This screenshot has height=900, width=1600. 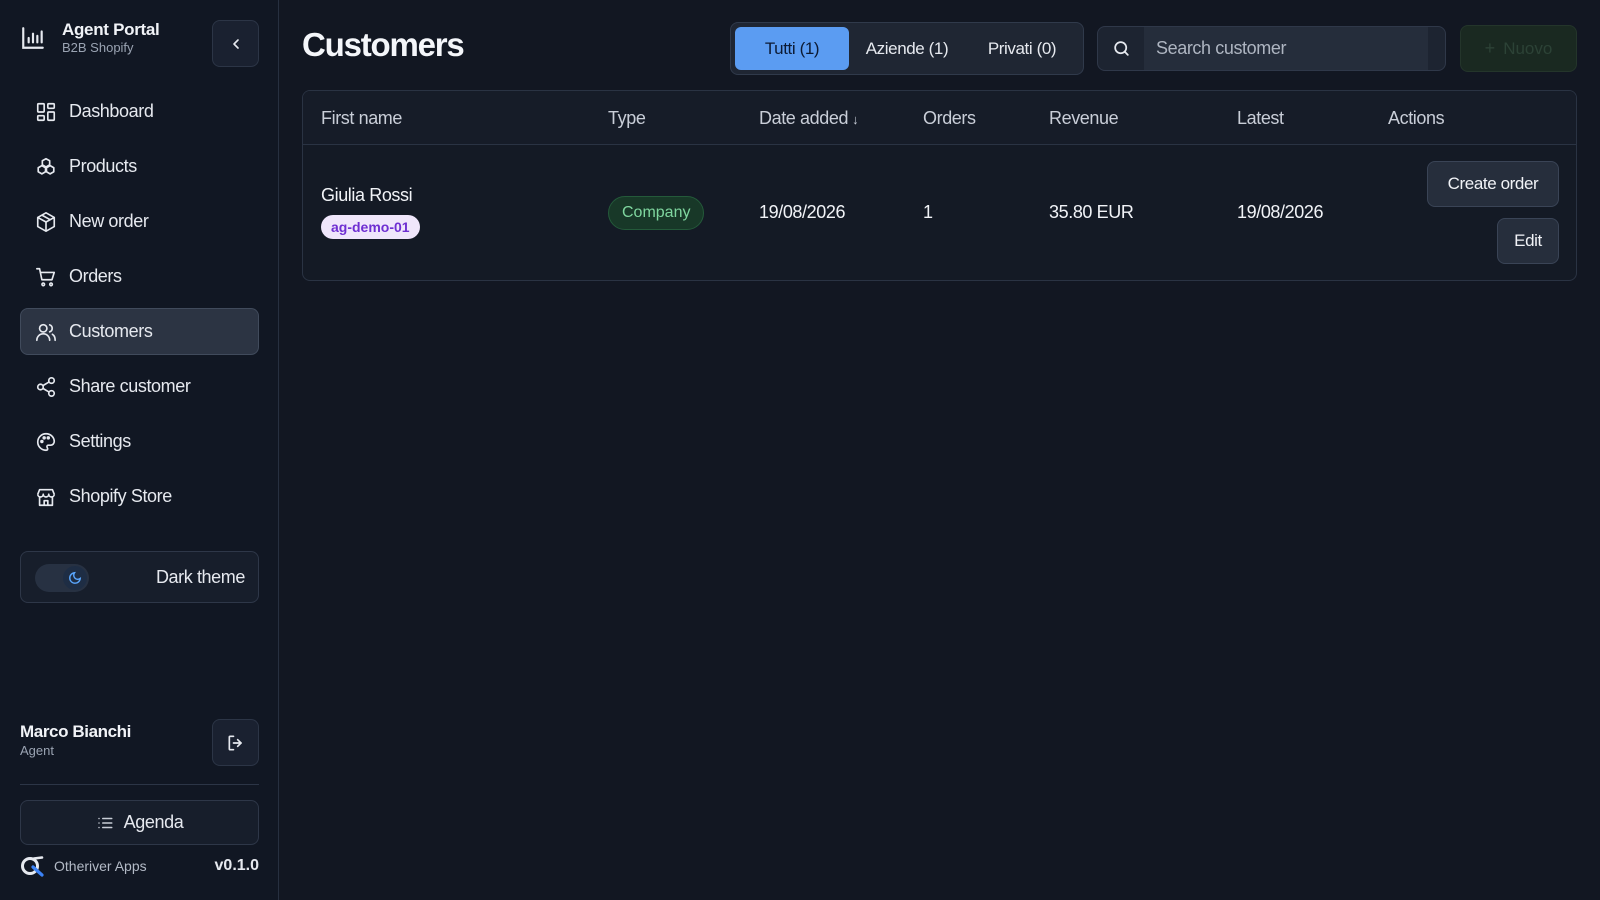 What do you see at coordinates (75, 731) in the screenshot?
I see `user-name: Marco Bianchi` at bounding box center [75, 731].